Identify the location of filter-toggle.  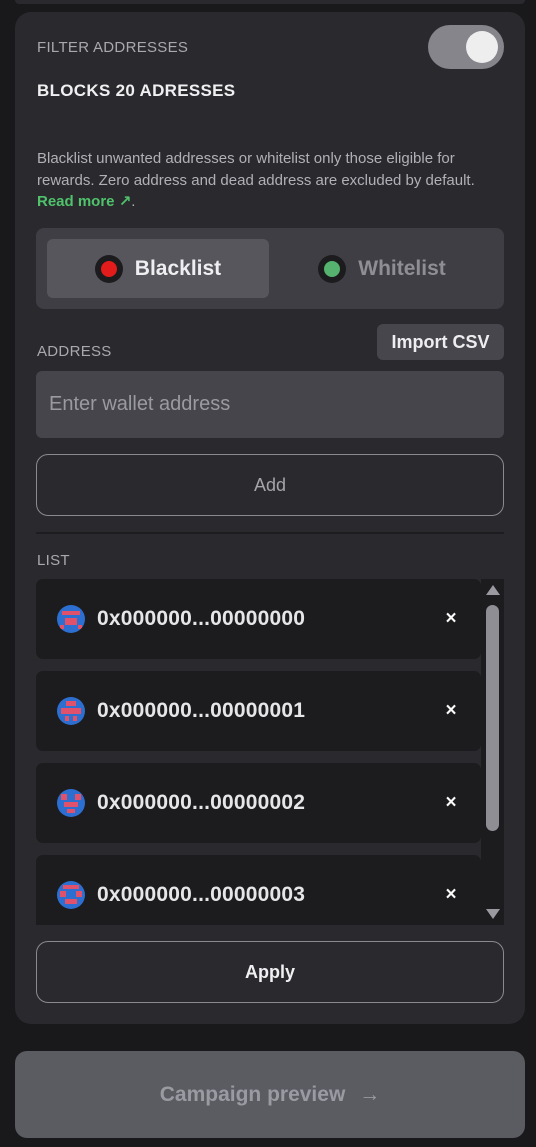
(466, 47).